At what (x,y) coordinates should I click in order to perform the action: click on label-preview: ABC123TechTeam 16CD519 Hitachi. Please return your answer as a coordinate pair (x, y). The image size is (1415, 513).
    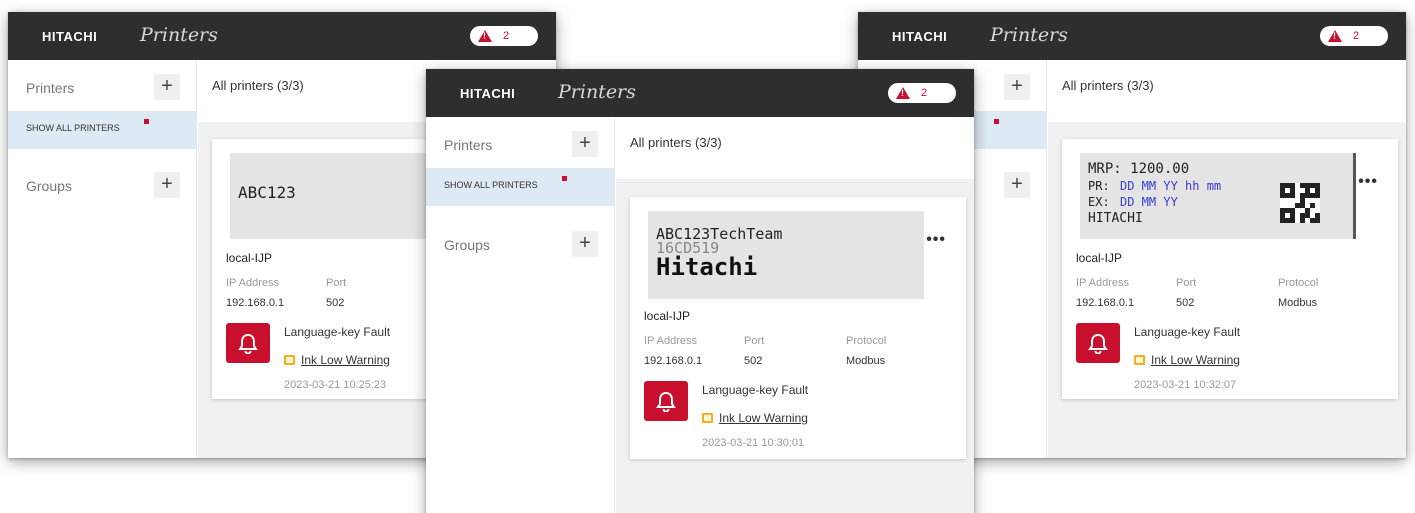
    Looking at the image, I should click on (786, 255).